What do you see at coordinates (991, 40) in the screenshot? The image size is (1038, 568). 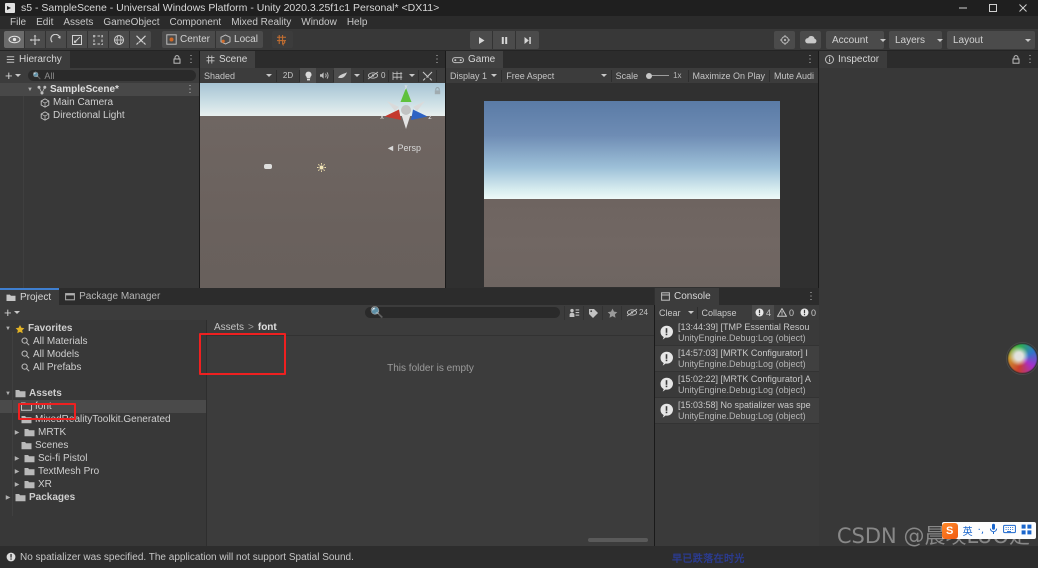 I see `layout-dropdown: Layout` at bounding box center [991, 40].